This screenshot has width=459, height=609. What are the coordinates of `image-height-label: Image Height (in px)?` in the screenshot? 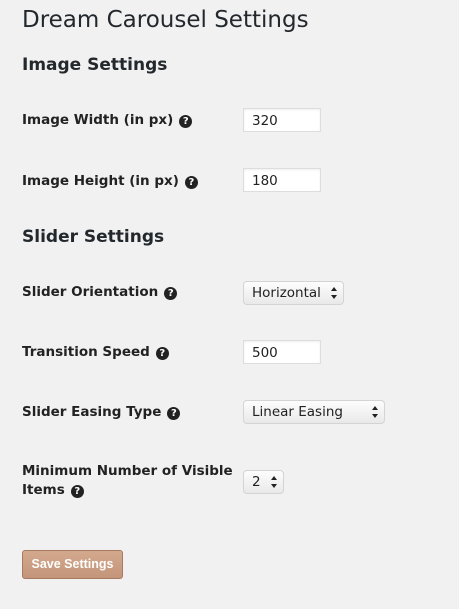 It's located at (110, 181).